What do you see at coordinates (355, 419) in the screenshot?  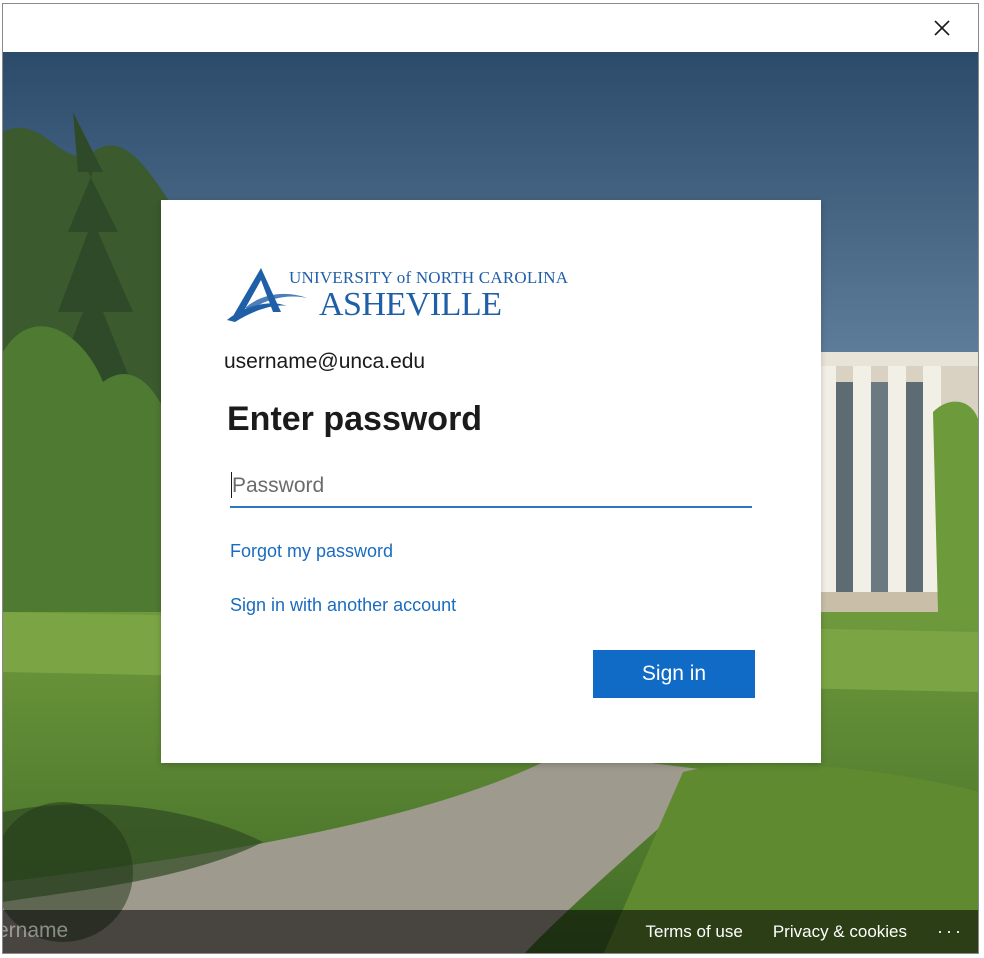 I see `page-title: Enter password` at bounding box center [355, 419].